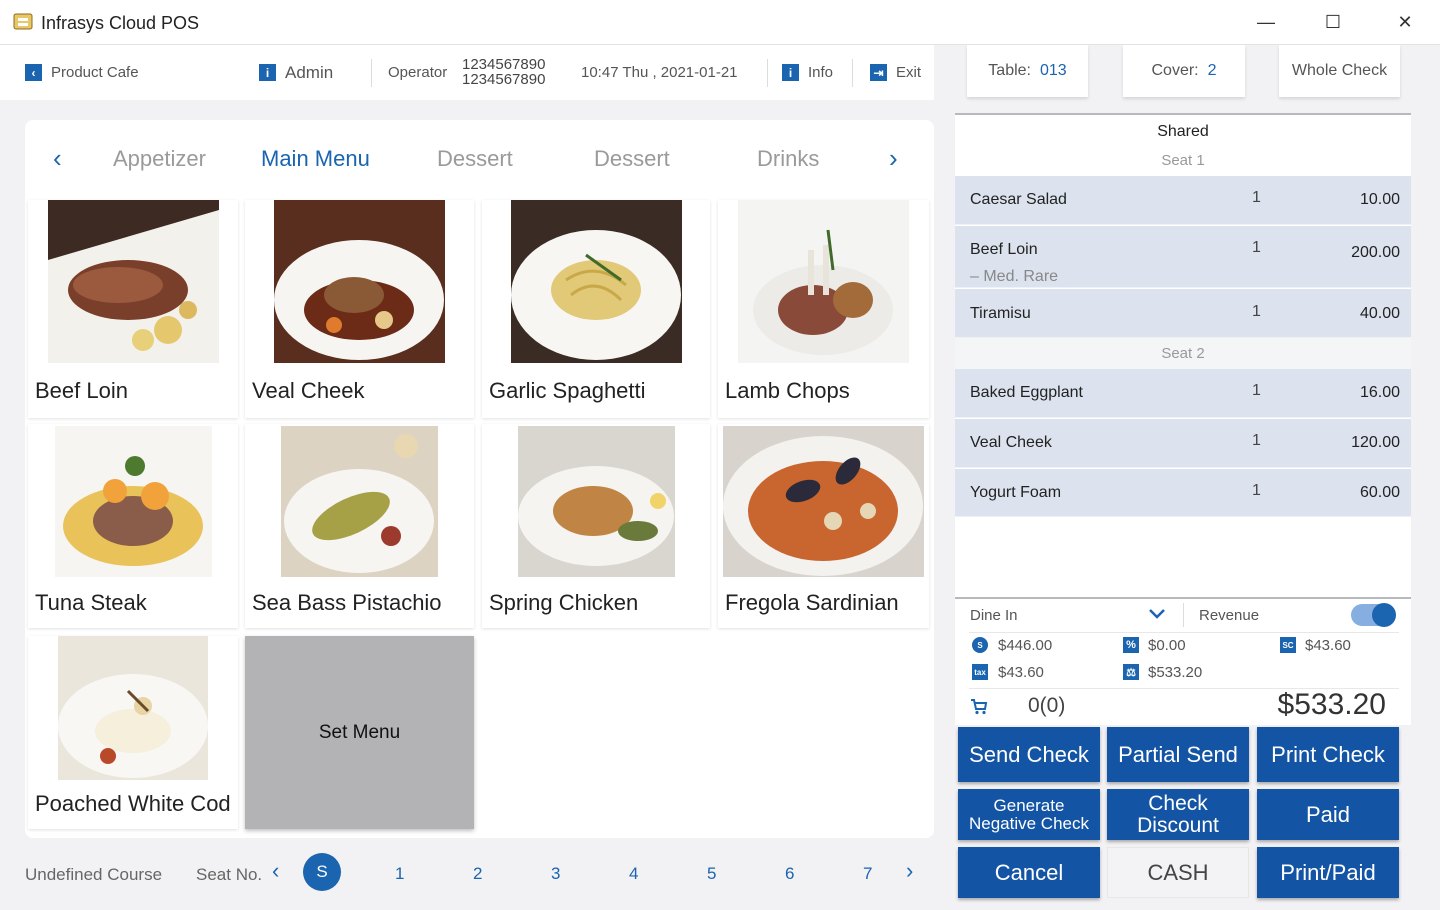  I want to click on seat-2-button: 2, so click(477, 874).